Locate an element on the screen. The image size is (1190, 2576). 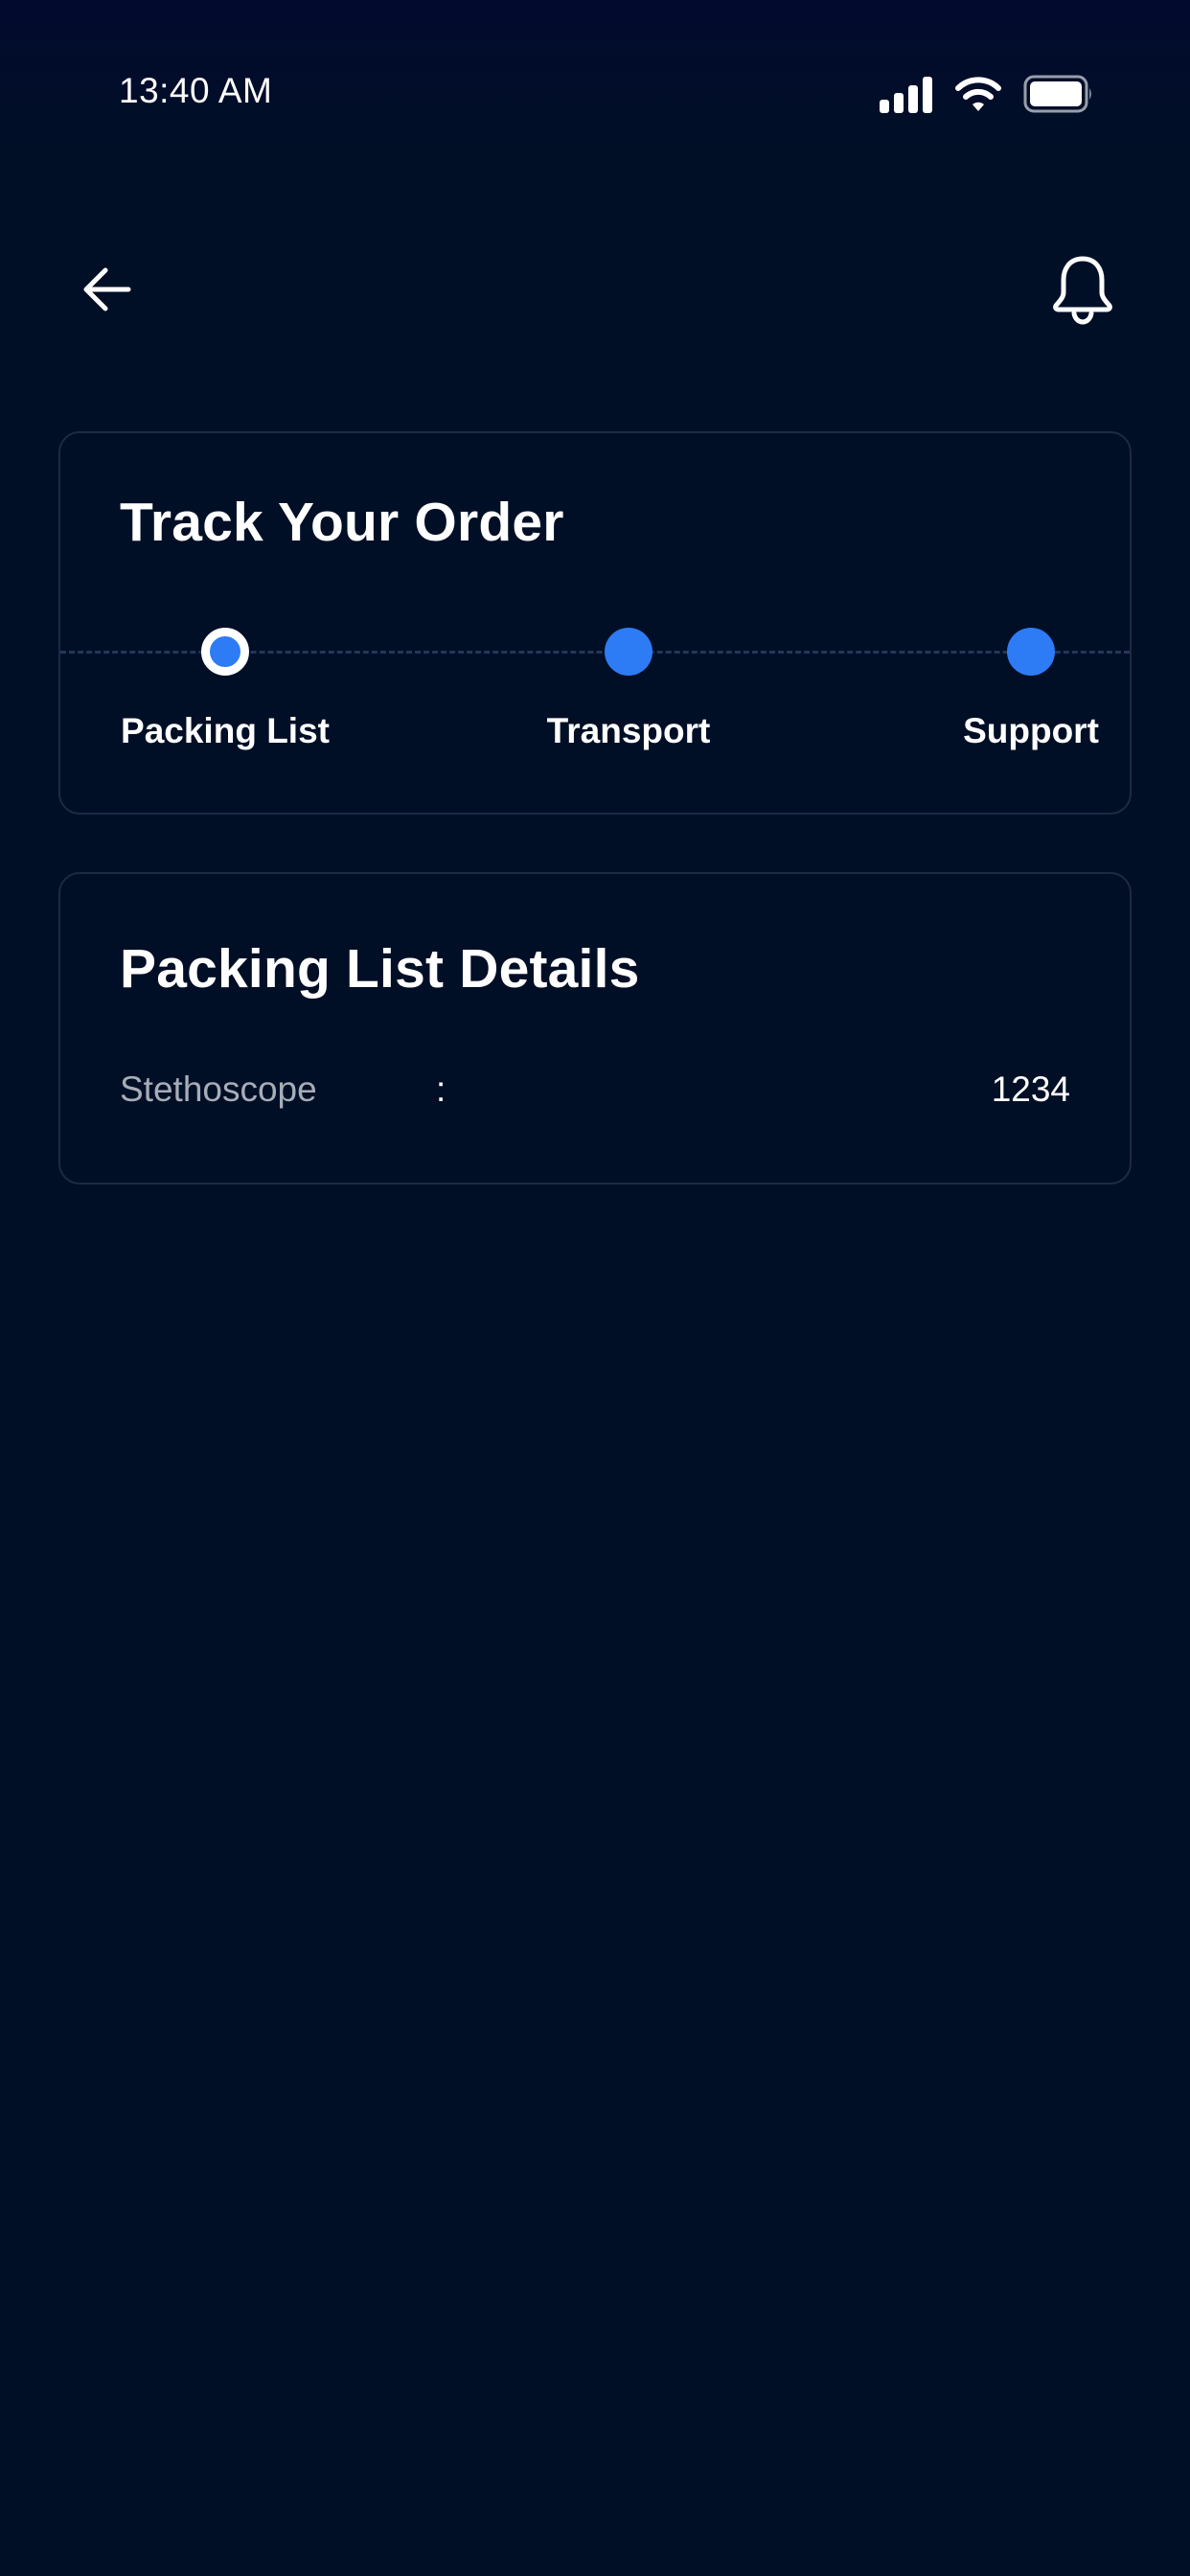
arrow-left-icon is located at coordinates (107, 289).